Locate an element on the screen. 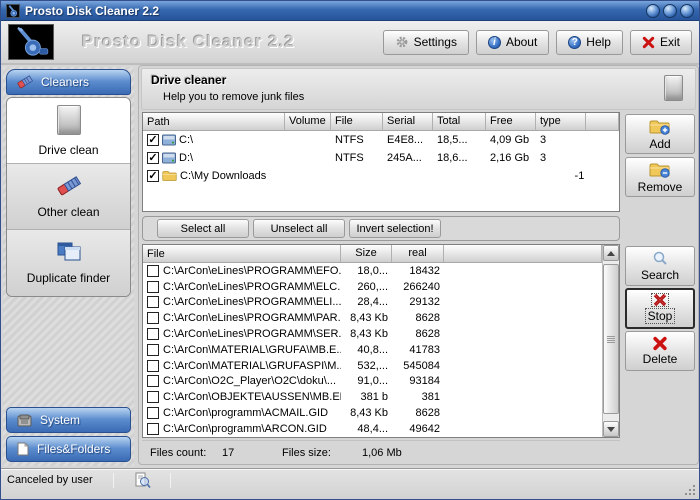  col-free: Free is located at coordinates (511, 122).